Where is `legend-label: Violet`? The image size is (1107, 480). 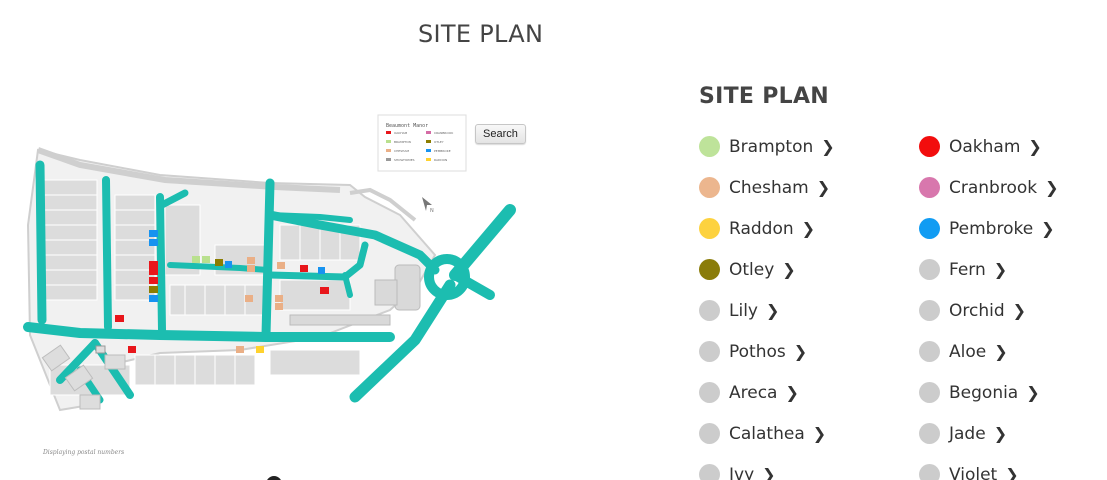 legend-label: Violet is located at coordinates (973, 472).